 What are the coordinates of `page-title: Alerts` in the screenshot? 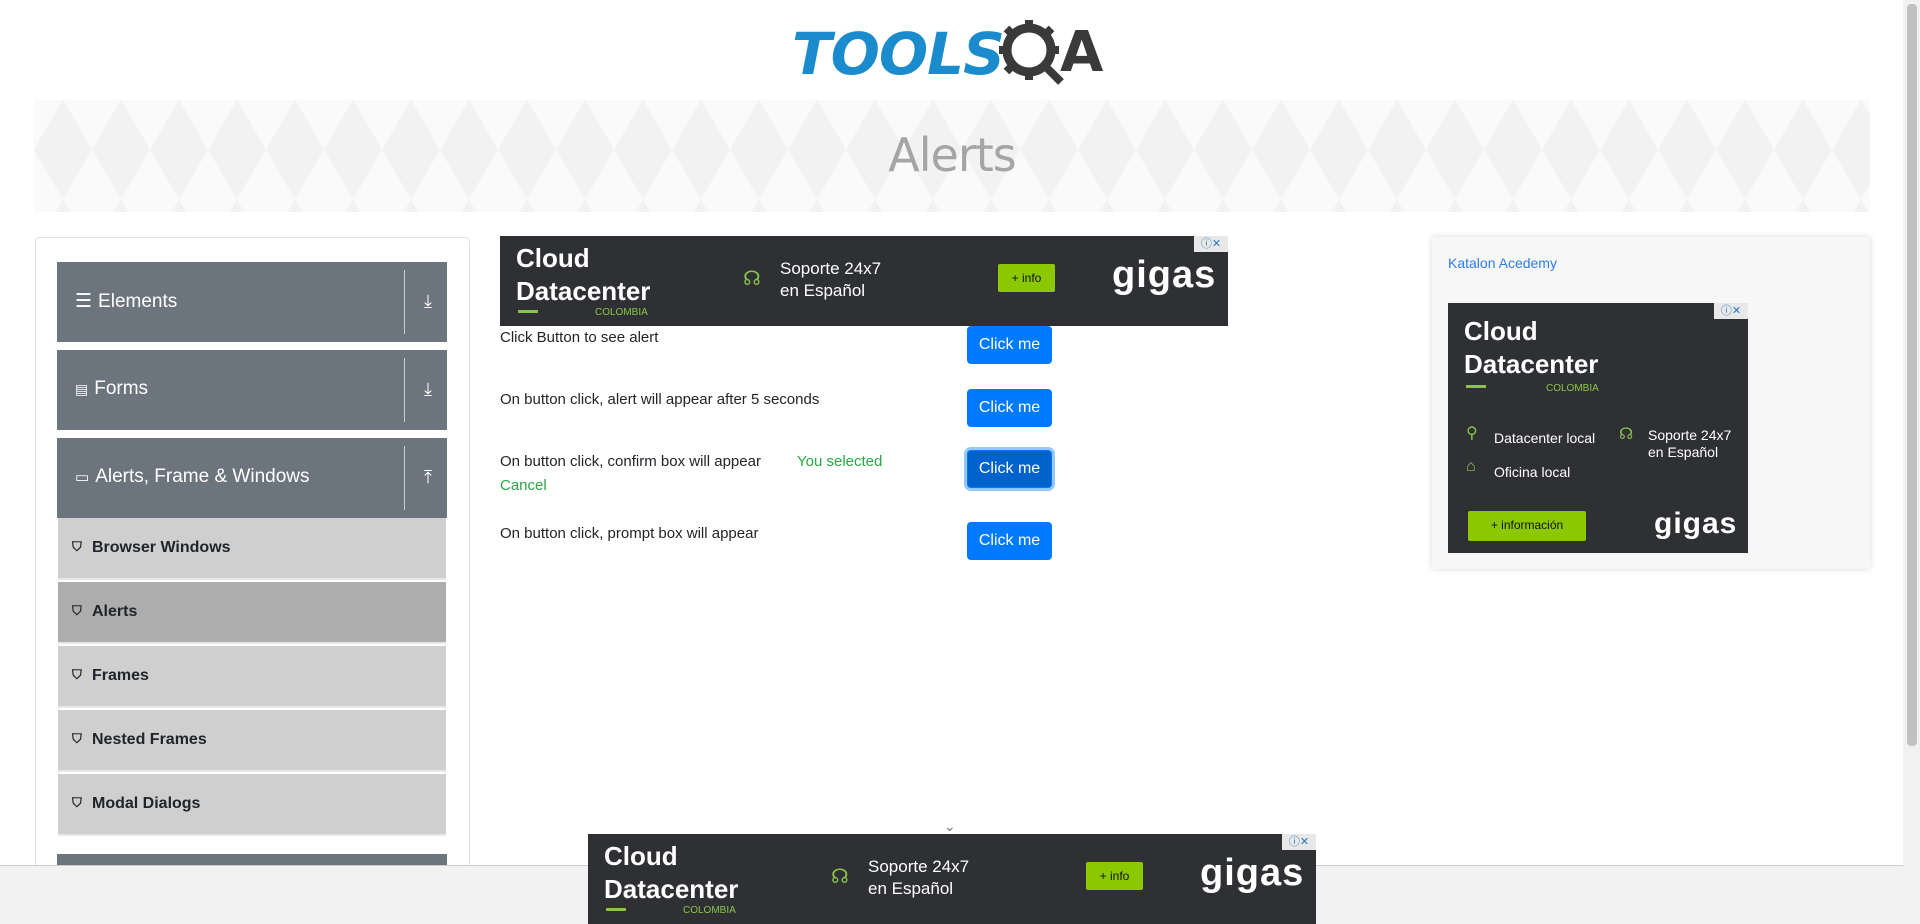 It's located at (952, 155).